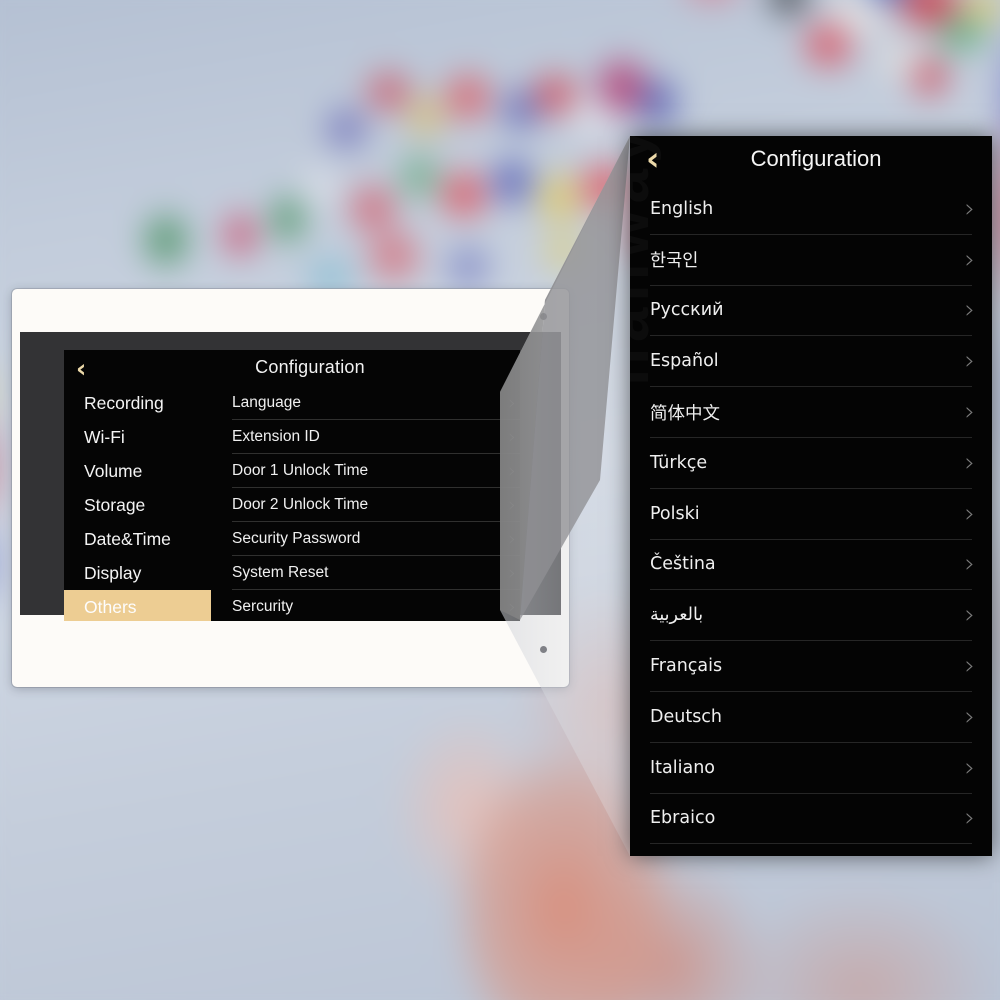  Describe the element at coordinates (300, 504) in the screenshot. I see `list-item-label: Door 2 Unlock Time` at that location.